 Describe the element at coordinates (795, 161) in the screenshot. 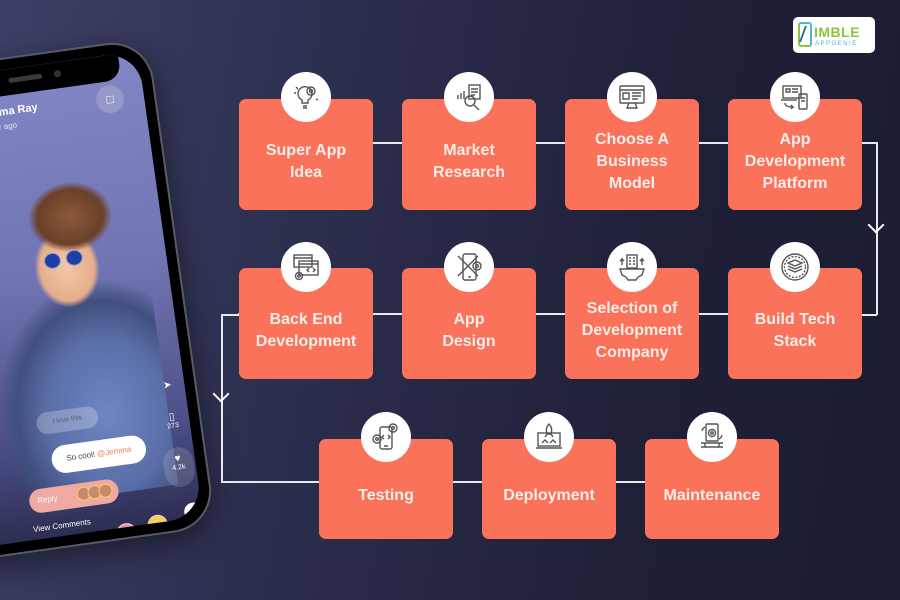

I see `step-label: App Development Platform` at that location.